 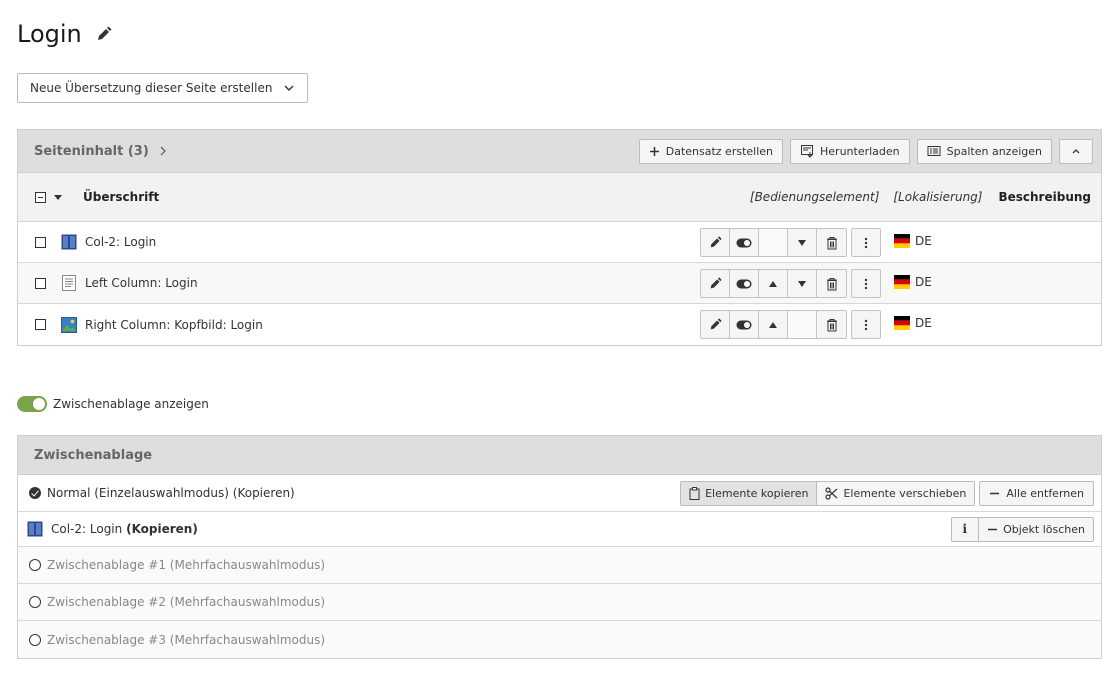 I want to click on chevron-up-icon, so click(x=1076, y=151).